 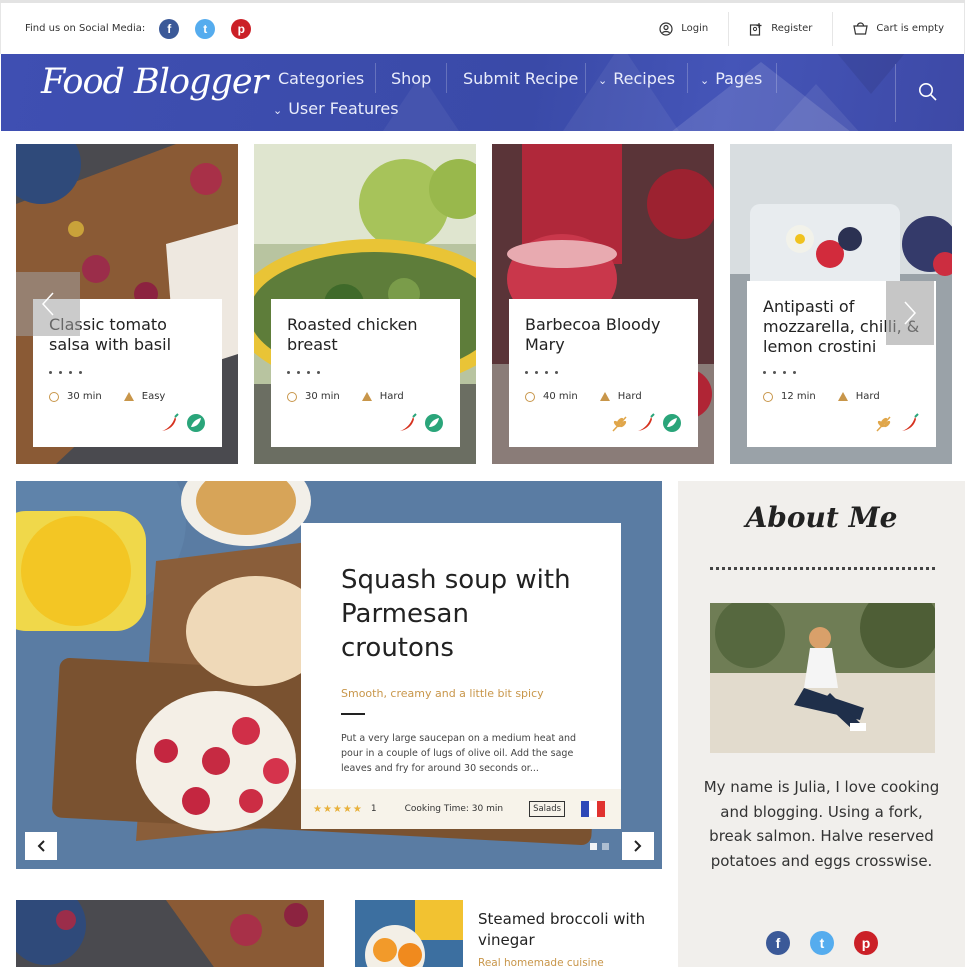 What do you see at coordinates (910, 28) in the screenshot?
I see `cart-label: Cart is empty` at bounding box center [910, 28].